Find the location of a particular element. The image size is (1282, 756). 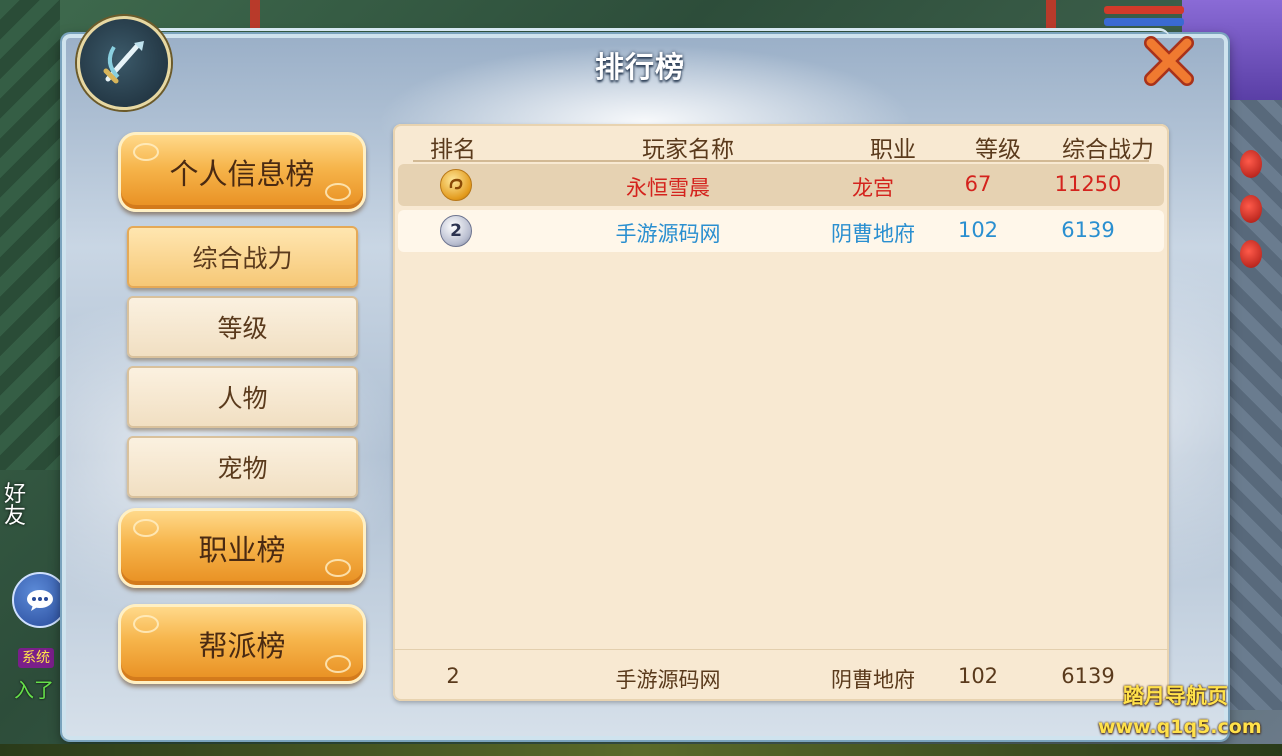

subtab-label: 宠物 is located at coordinates (242, 468).